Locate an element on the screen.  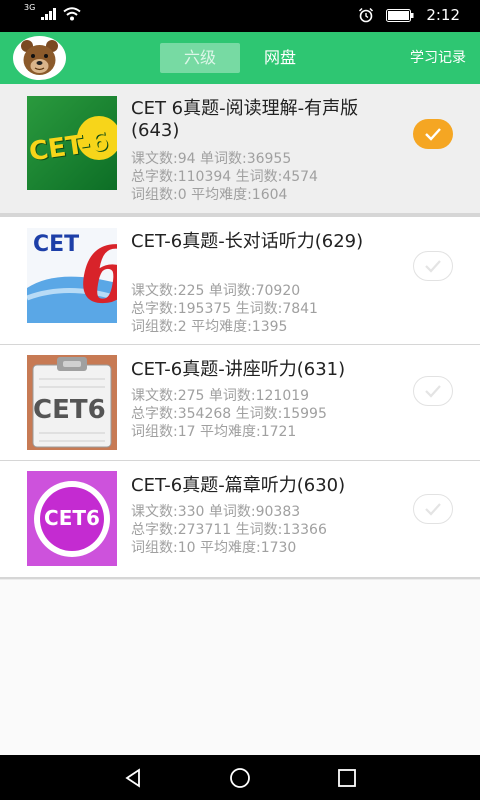
recents-square-icon is located at coordinates (347, 778).